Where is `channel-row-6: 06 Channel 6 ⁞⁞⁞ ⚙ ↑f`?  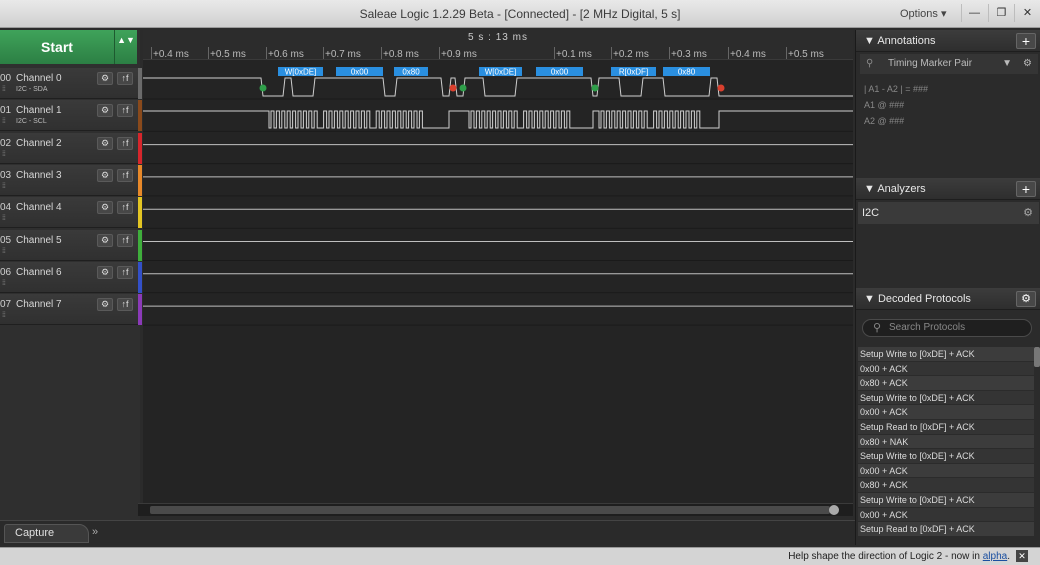 channel-row-6: 06 Channel 6 ⁞⁞⁞ ⚙ ↑f is located at coordinates (71, 277).